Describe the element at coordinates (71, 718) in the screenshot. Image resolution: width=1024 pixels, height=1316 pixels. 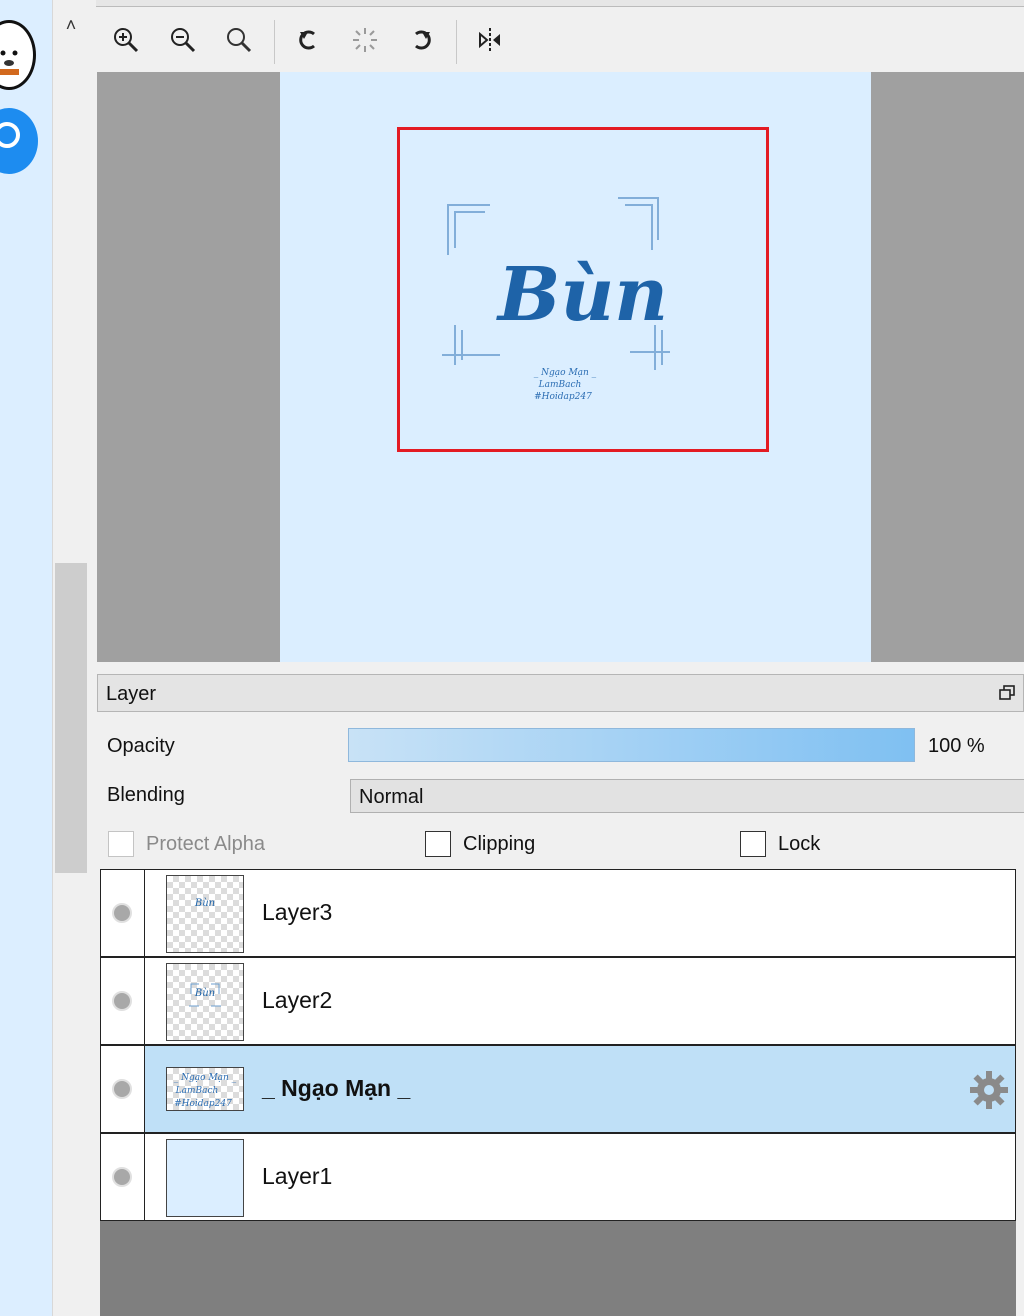
I see `scroll-thumb` at that location.